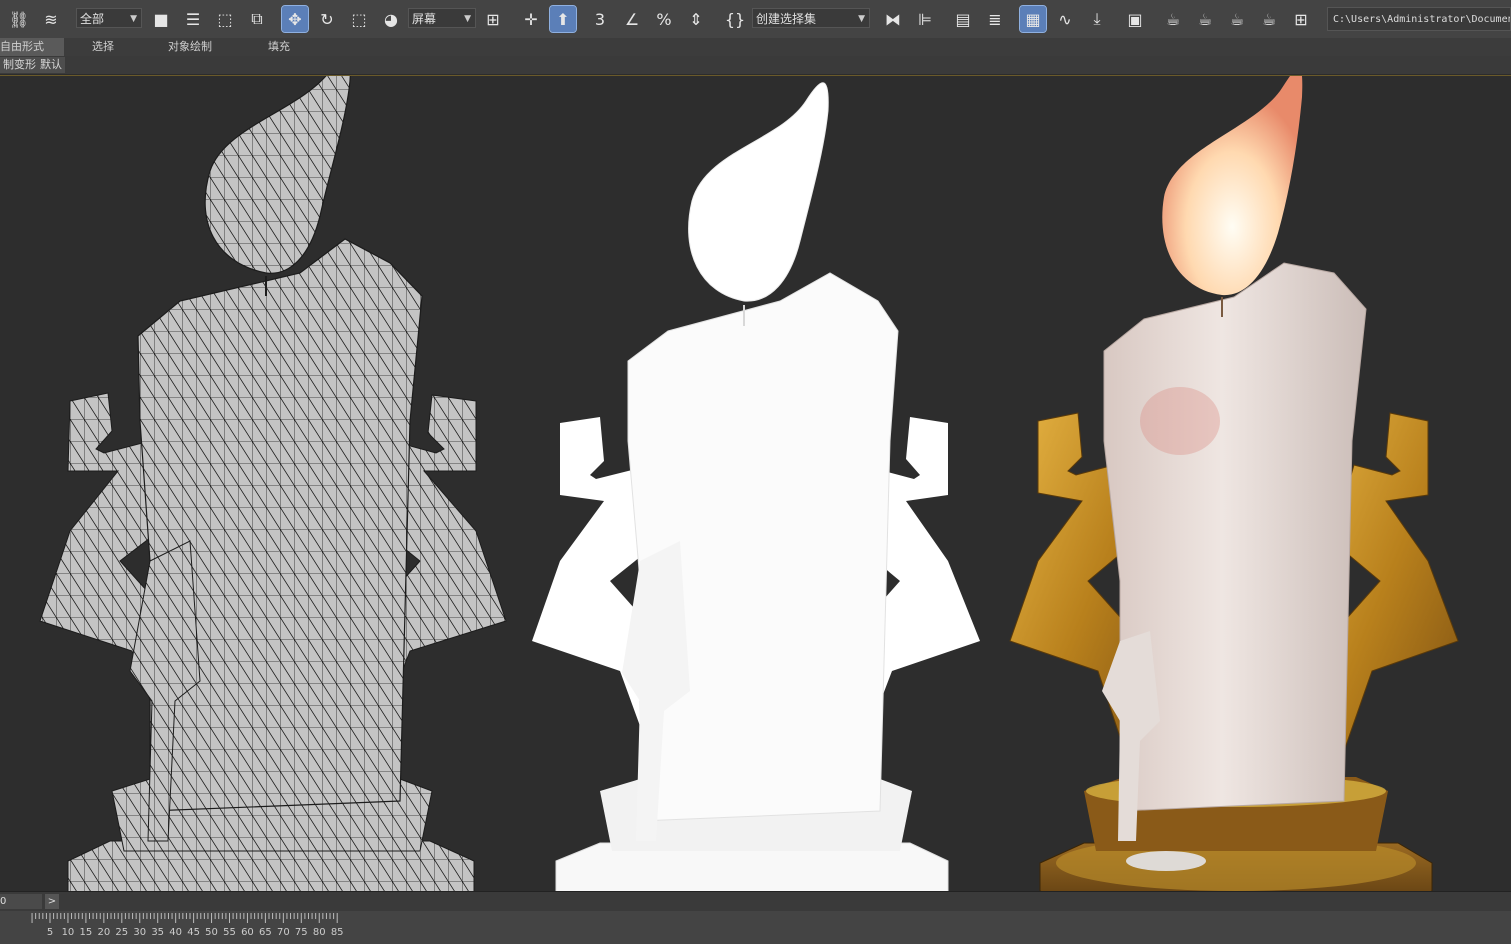 The image size is (1511, 944). I want to click on bind-space-warp-icon: ≋, so click(51, 19).